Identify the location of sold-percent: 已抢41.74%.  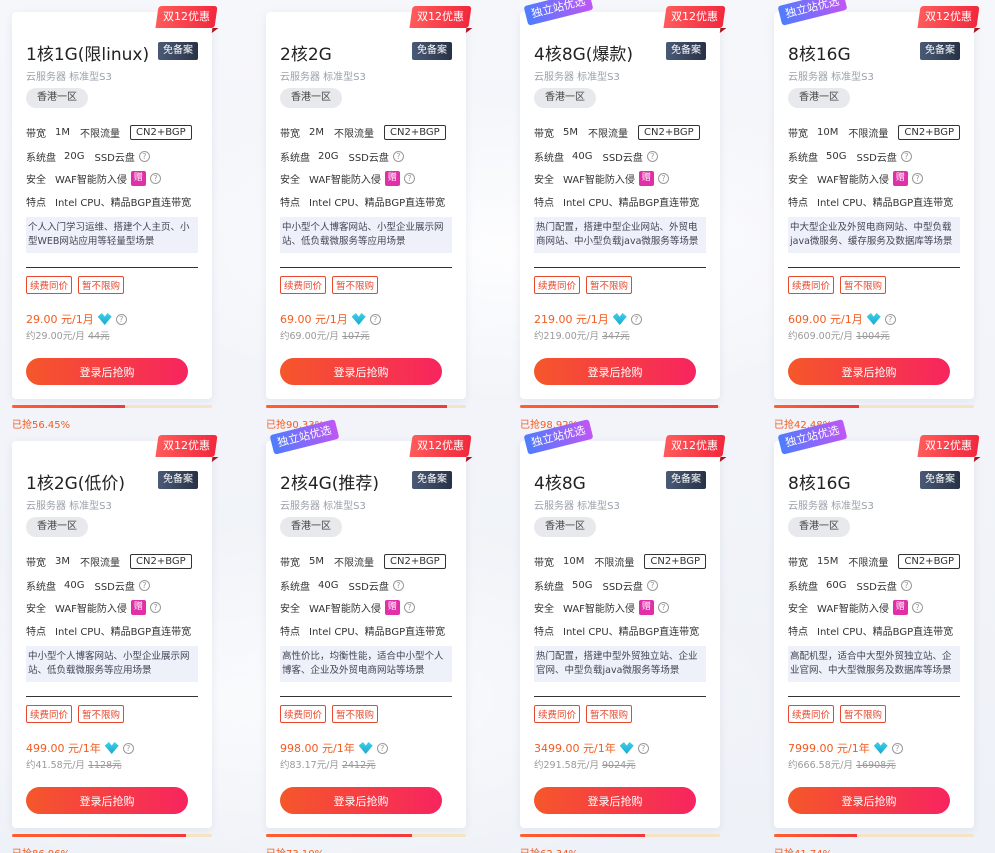
(803, 849).